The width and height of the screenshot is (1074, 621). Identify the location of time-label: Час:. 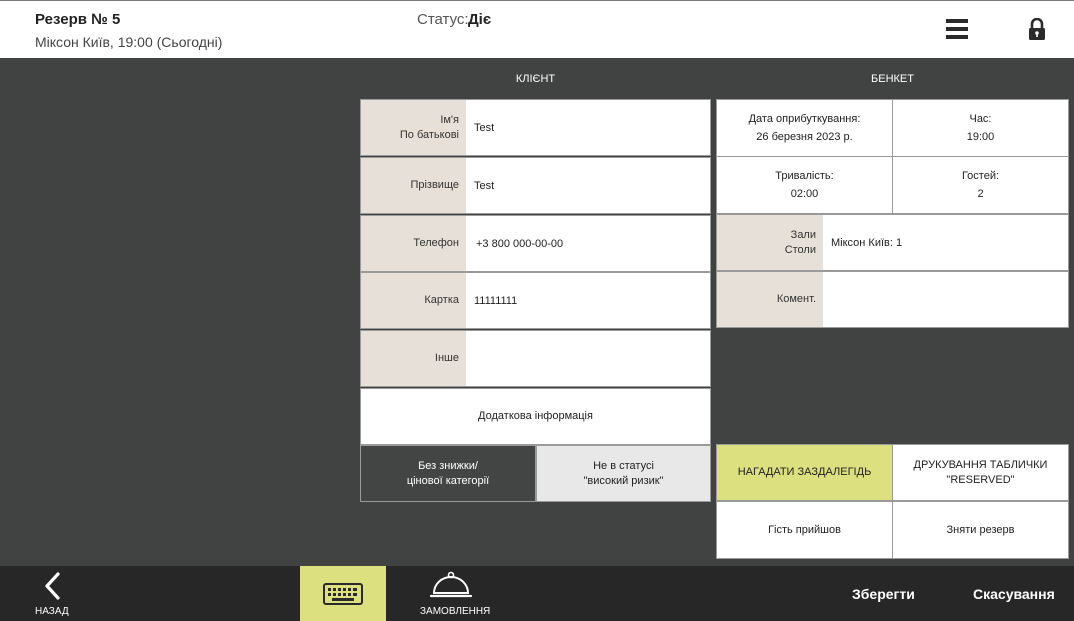
(980, 119).